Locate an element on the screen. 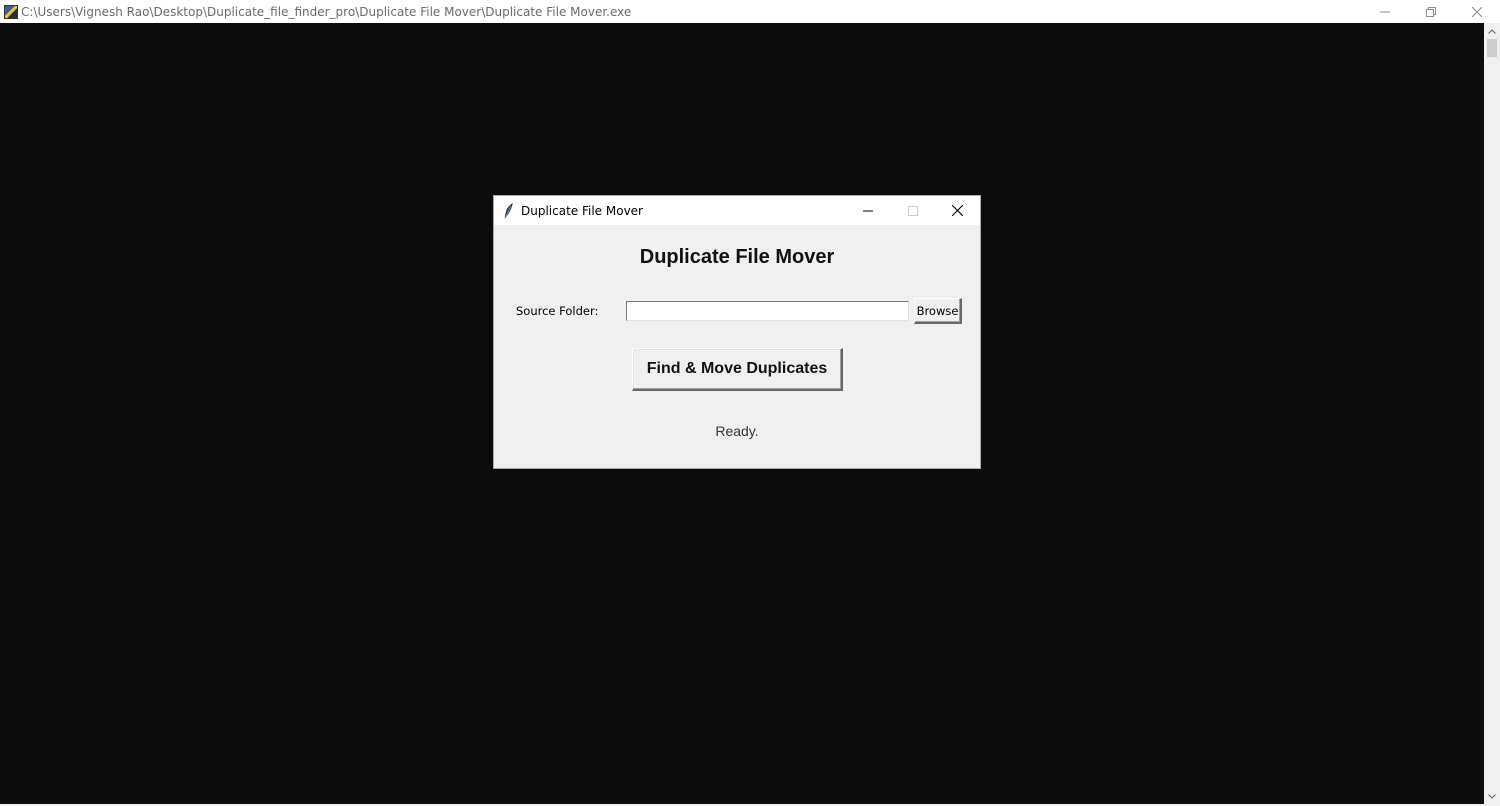 This screenshot has width=1500, height=806. console-restore-button is located at coordinates (1431, 11).